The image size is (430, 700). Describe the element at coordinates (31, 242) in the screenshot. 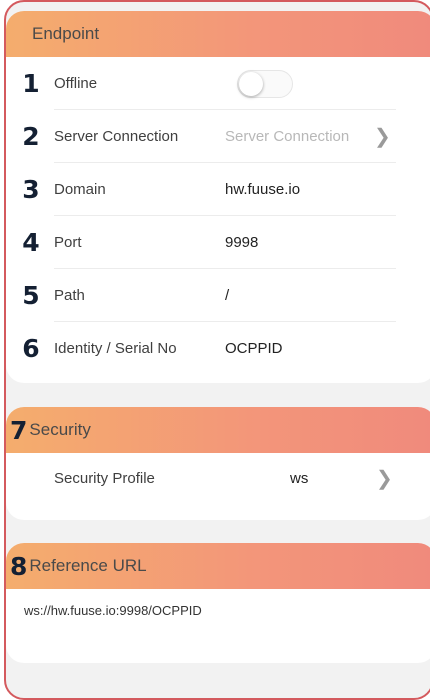

I see `annotation-number: 4` at that location.